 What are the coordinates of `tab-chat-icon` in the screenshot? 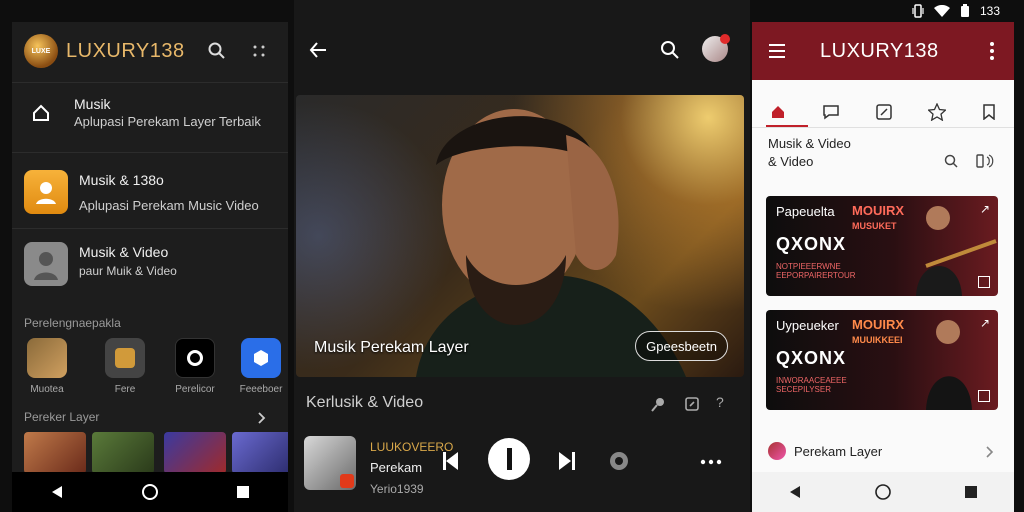 It's located at (831, 112).